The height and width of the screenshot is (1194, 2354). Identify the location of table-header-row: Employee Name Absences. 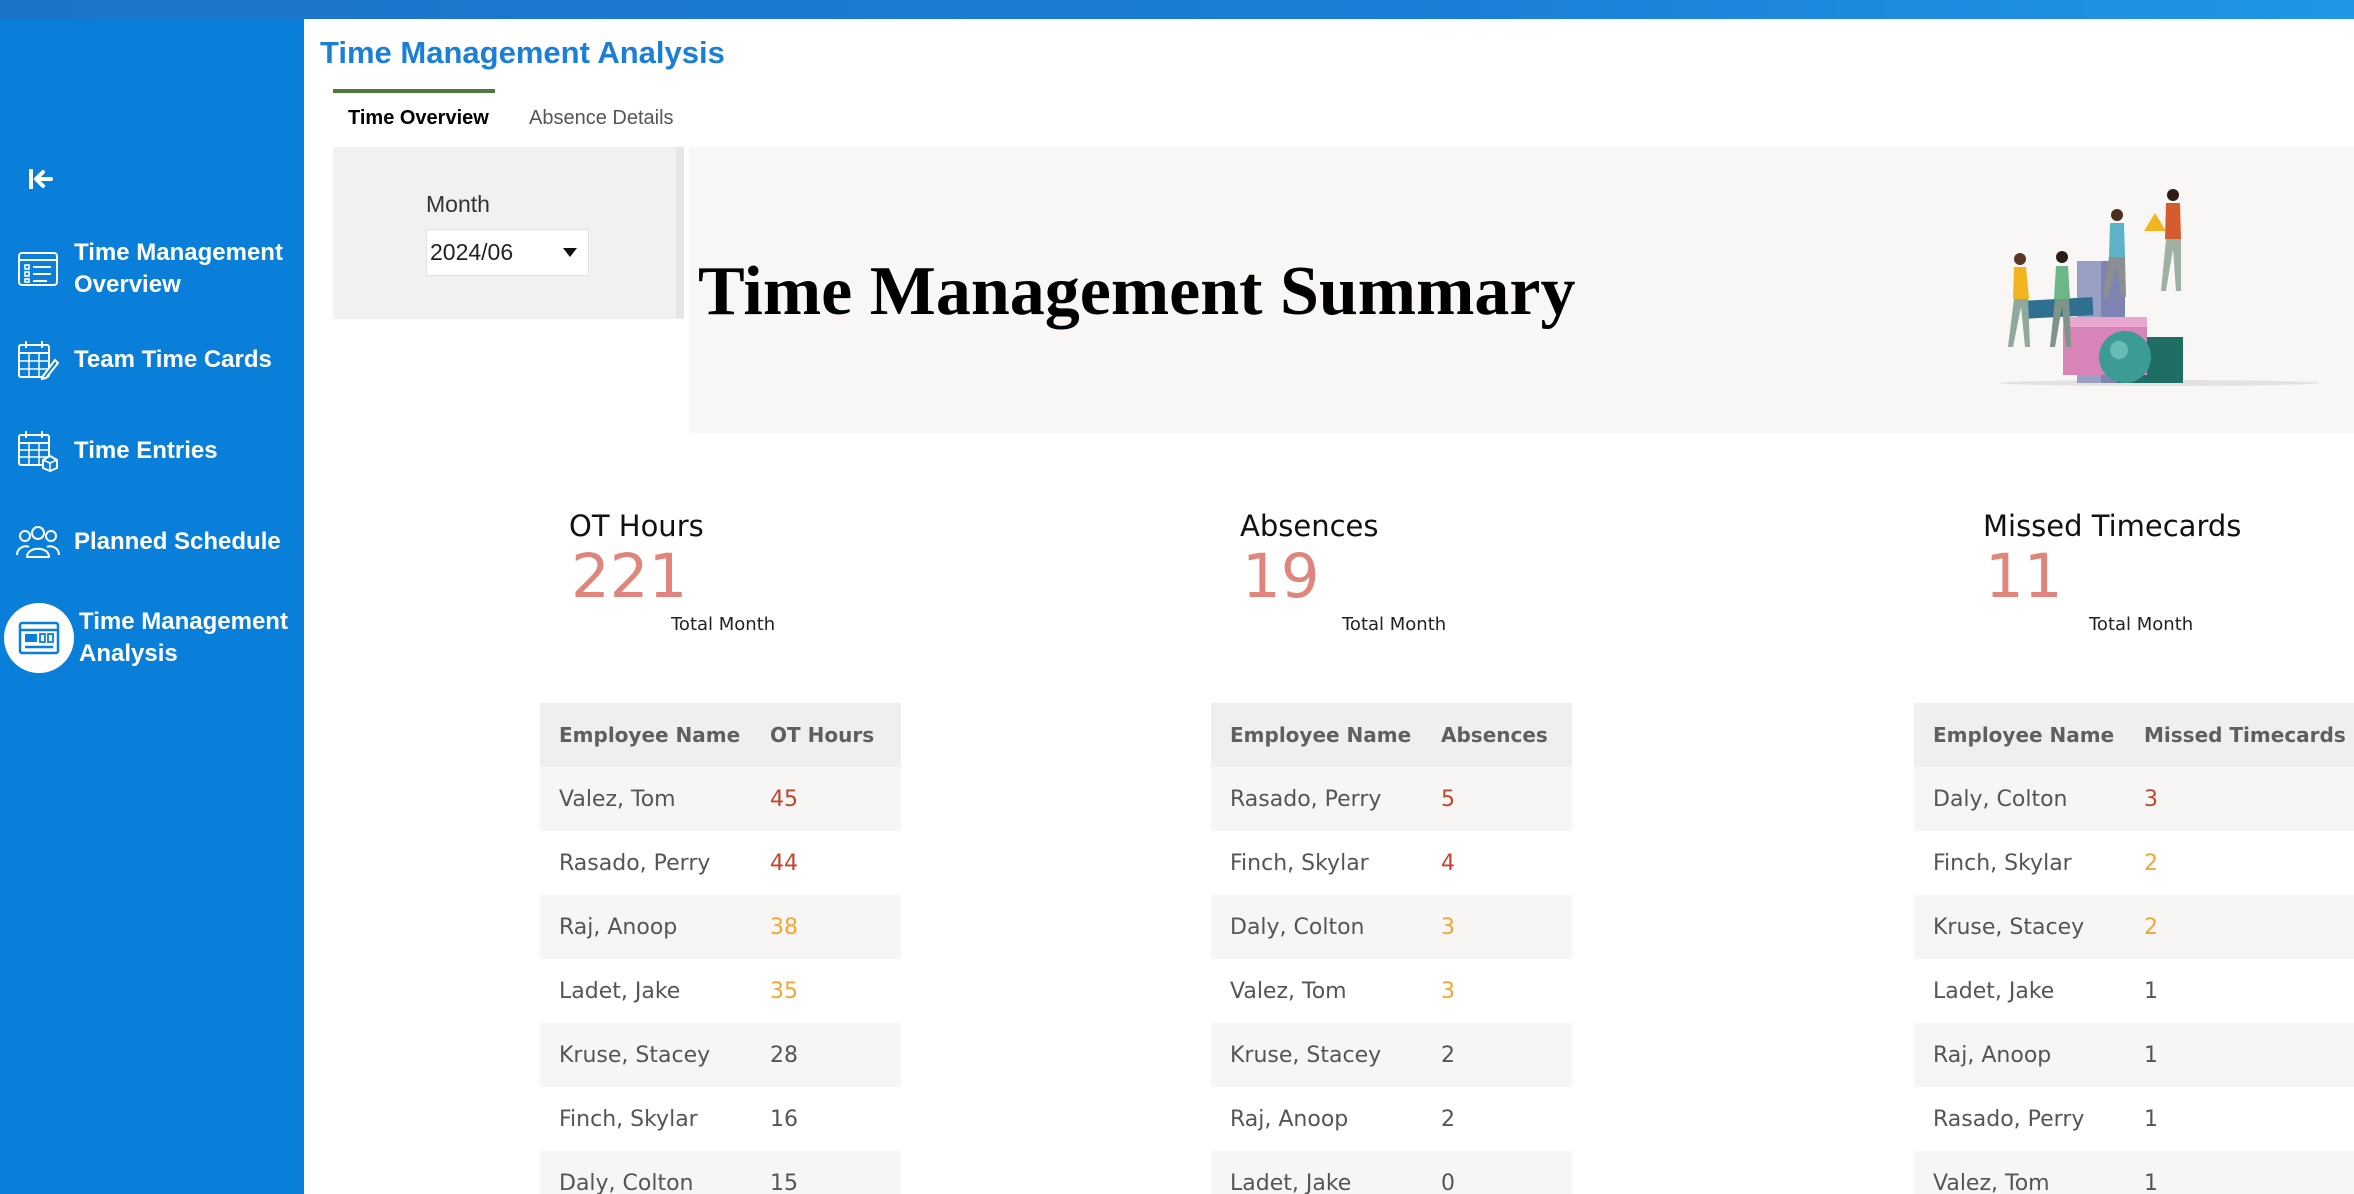
(1391, 735).